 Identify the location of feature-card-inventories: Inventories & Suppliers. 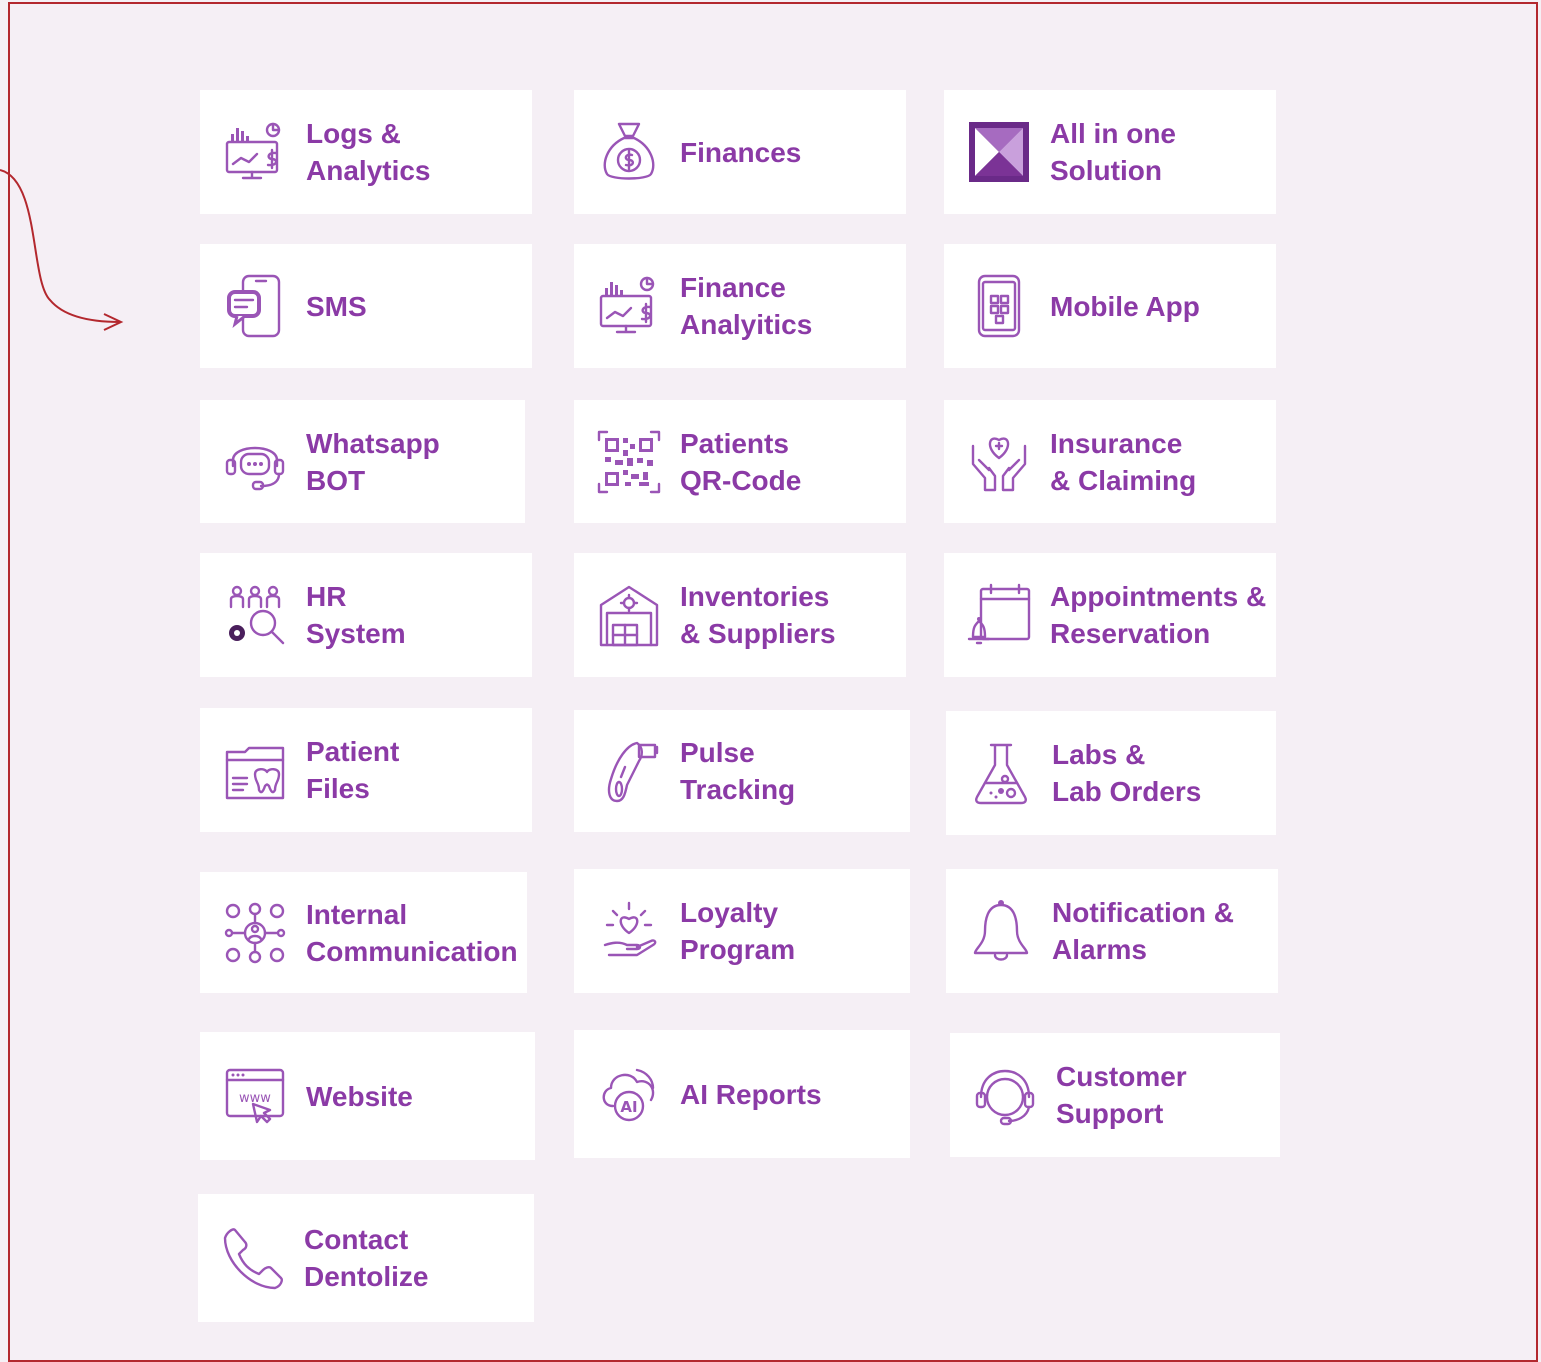
(740, 615).